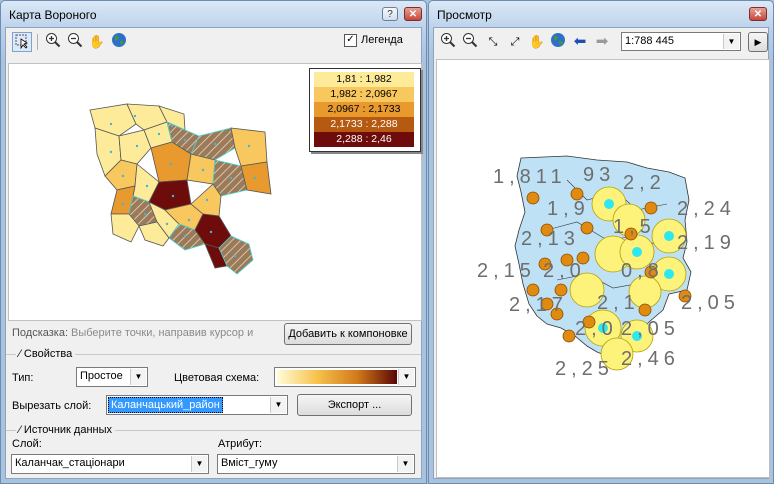  I want to click on color-scheme-label: Цветовая схема:, so click(217, 378).